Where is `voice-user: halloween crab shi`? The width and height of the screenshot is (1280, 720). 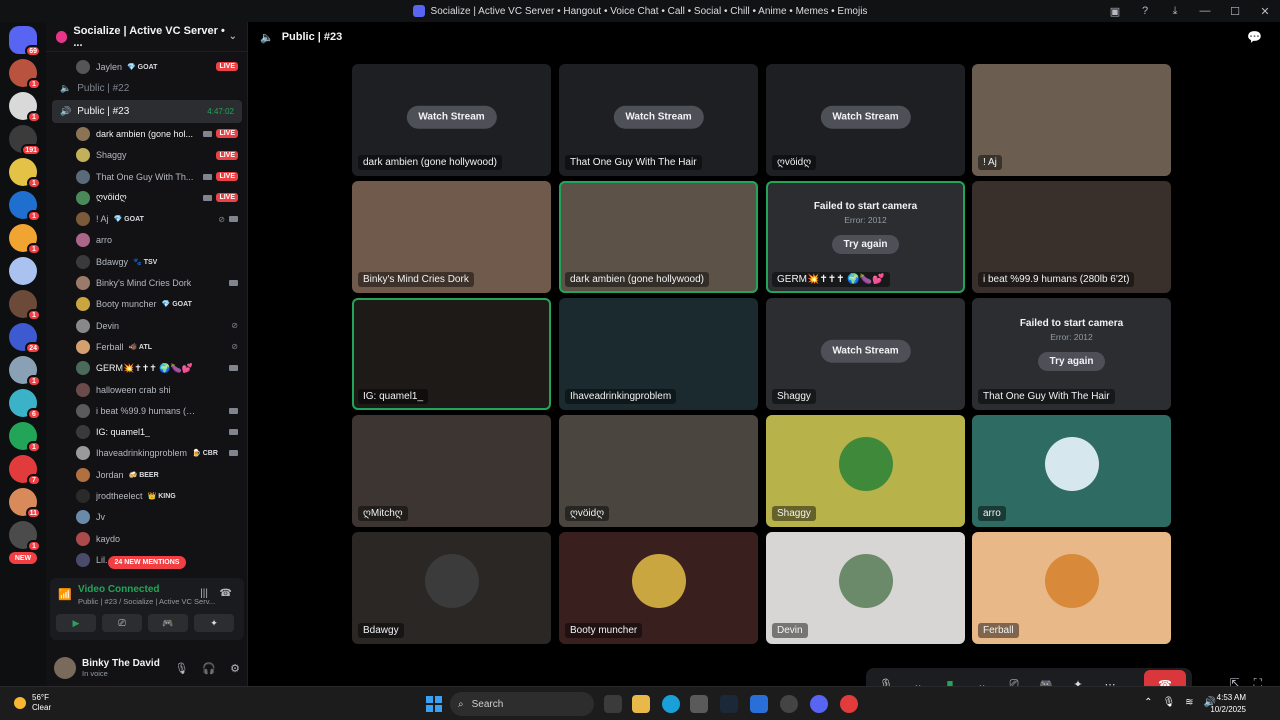
voice-user: halloween crab shi is located at coordinates (147, 389).